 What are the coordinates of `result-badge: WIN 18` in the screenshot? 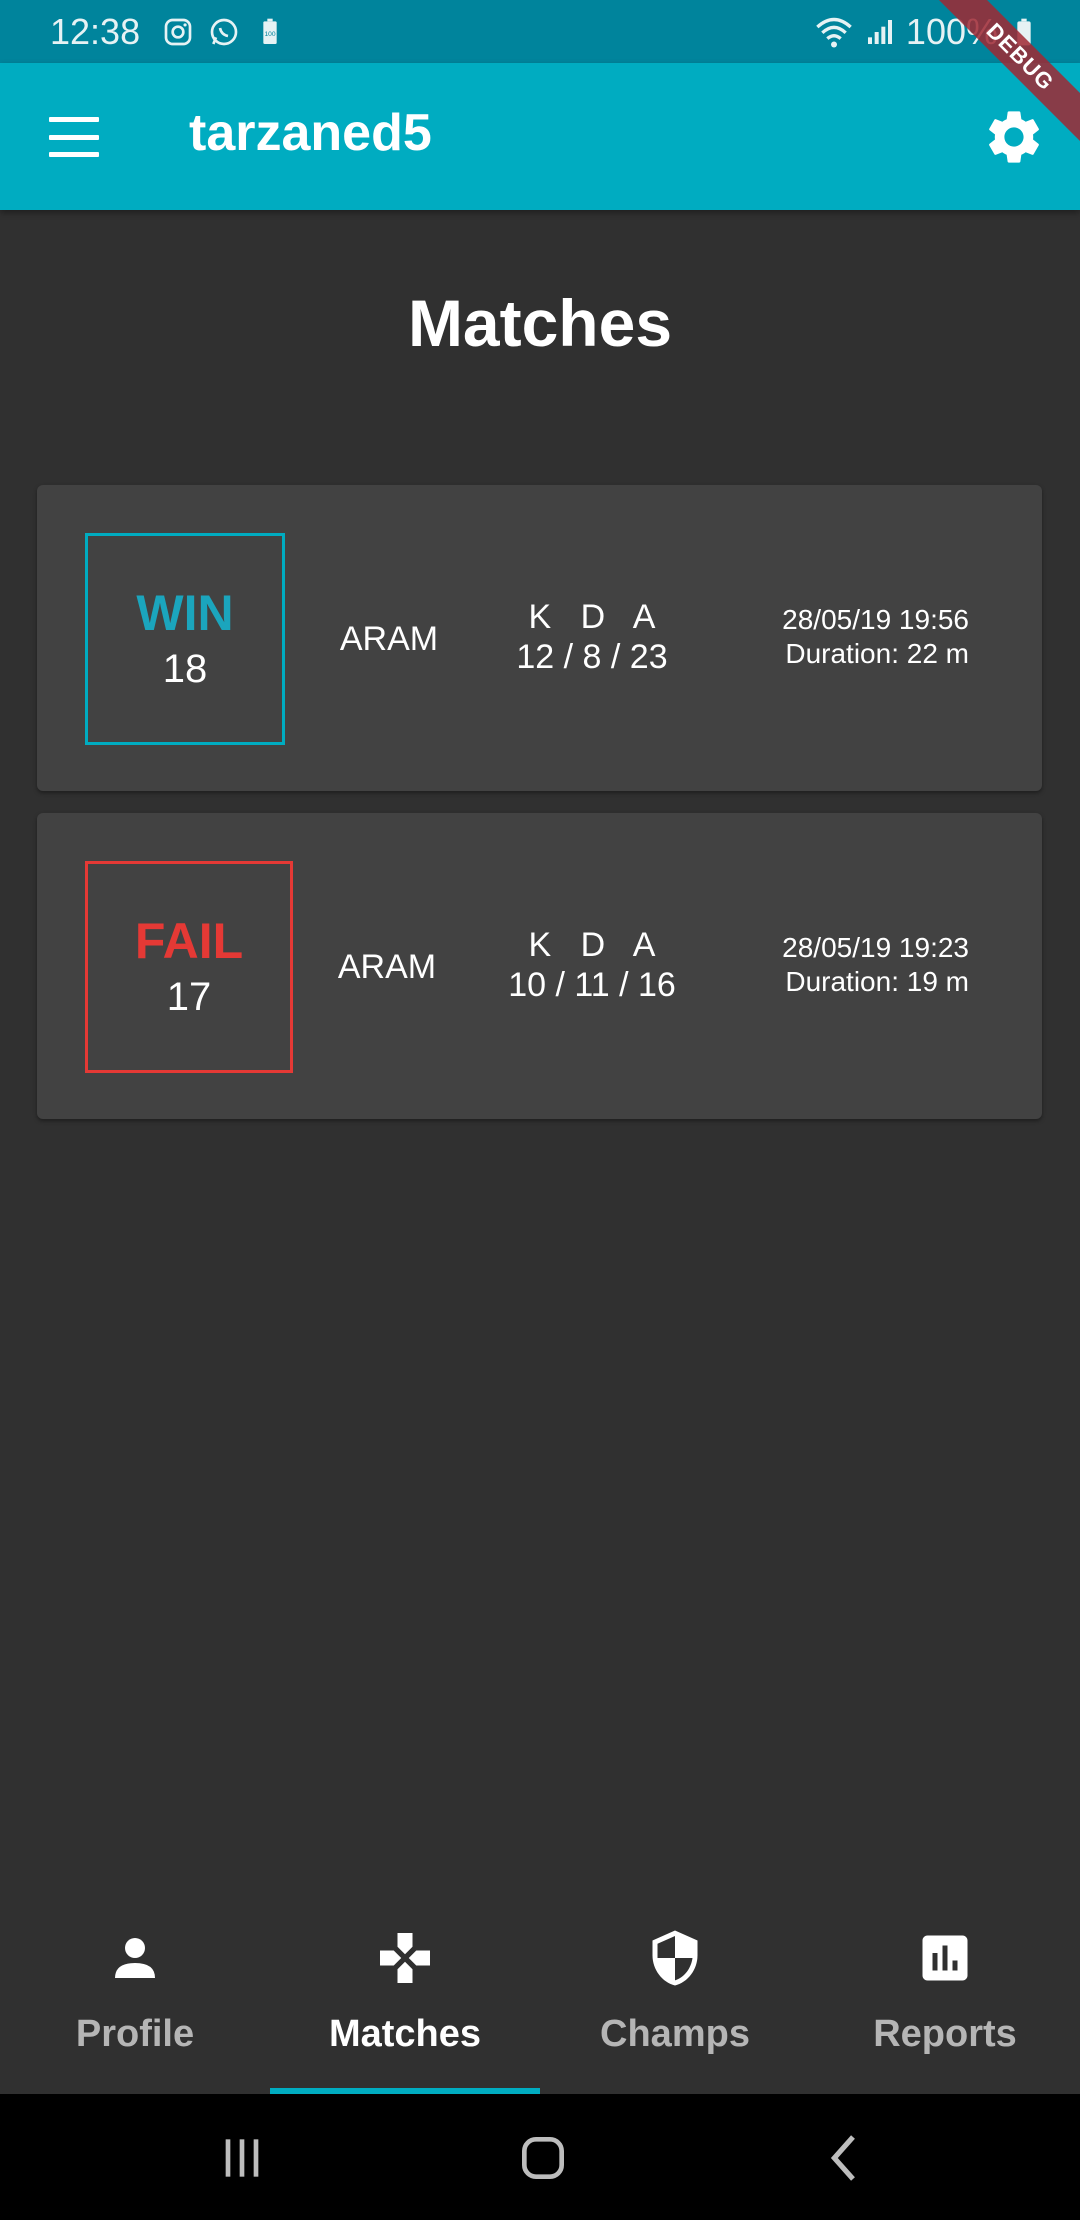 It's located at (185, 639).